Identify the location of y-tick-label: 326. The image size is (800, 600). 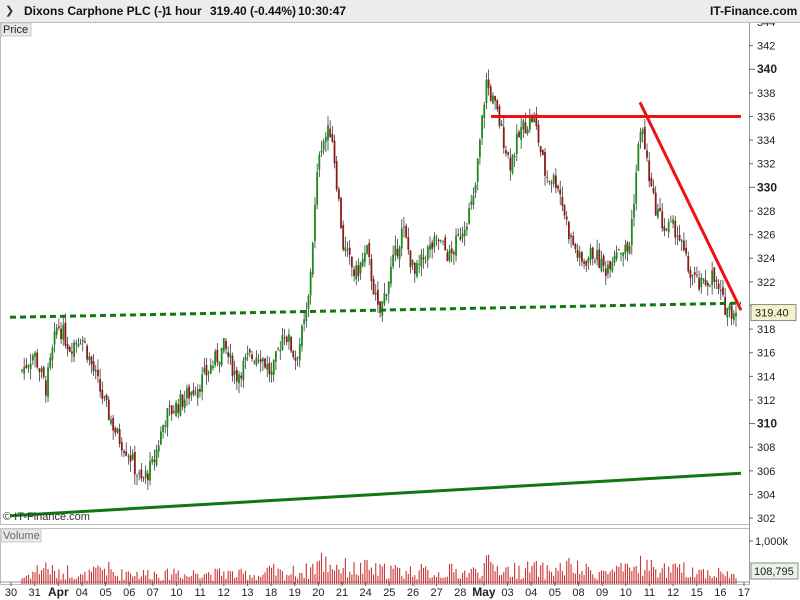
(766, 236).